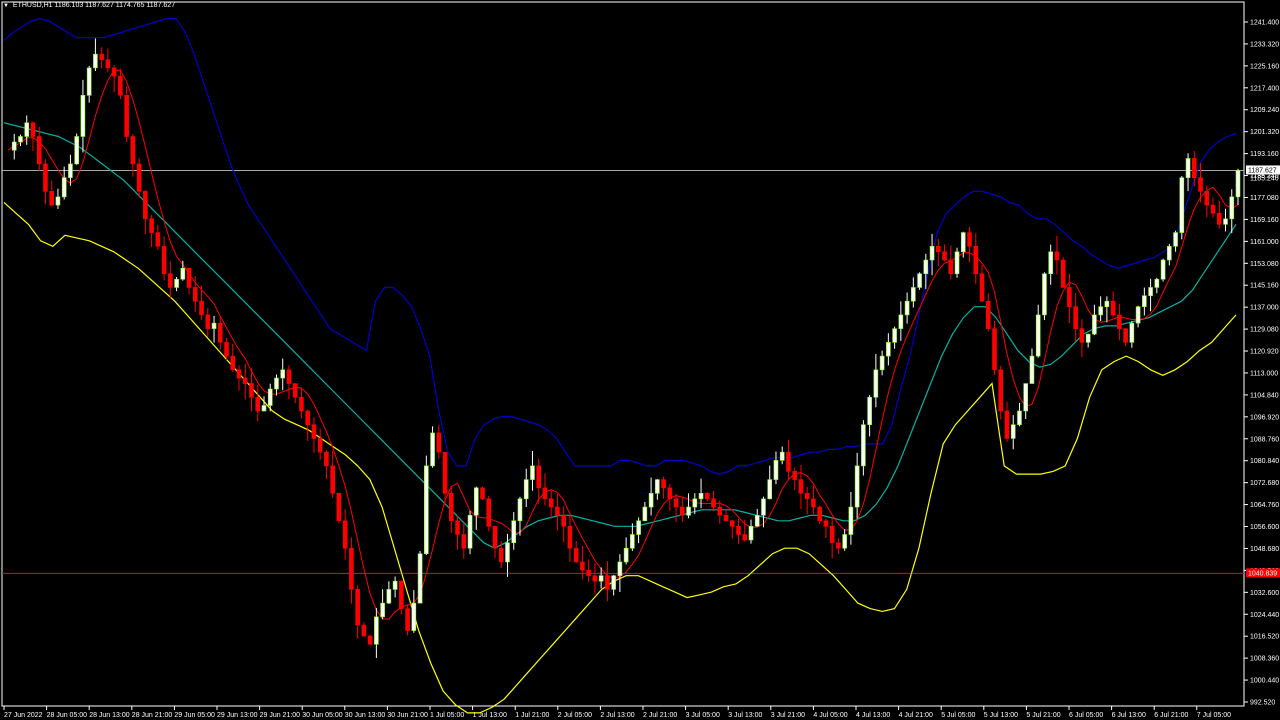 The width and height of the screenshot is (1280, 720). Describe the element at coordinates (1001, 715) in the screenshot. I see `x-tick-label: 5 Jul 13:00` at that location.